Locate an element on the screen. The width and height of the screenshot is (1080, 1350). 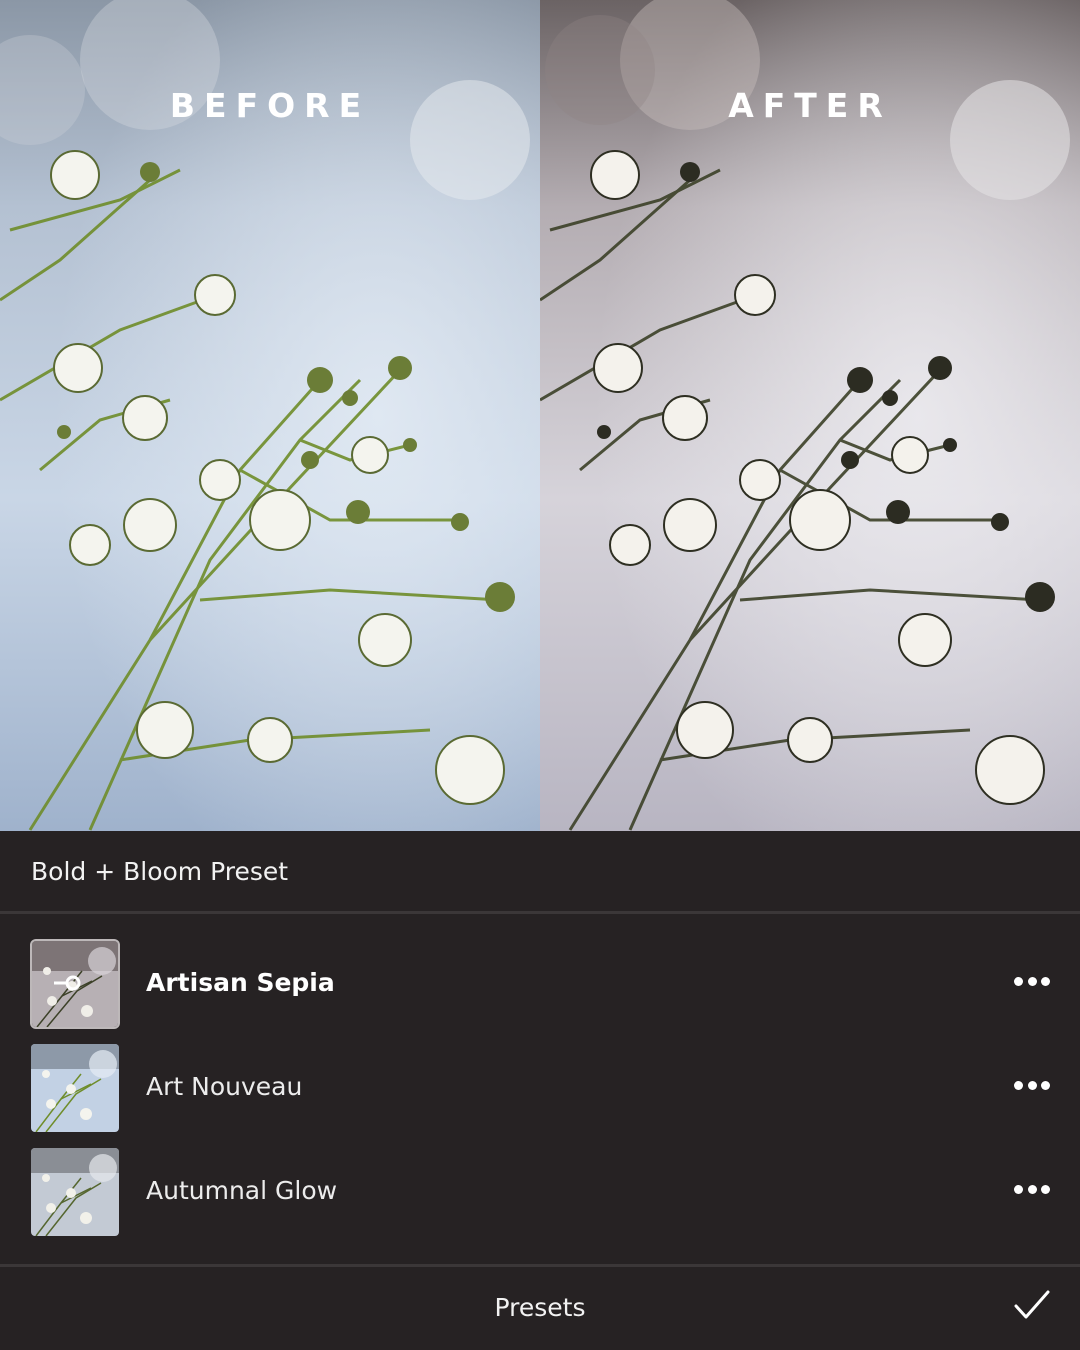
presets-tab-label: Presets is located at coordinates (540, 1307).